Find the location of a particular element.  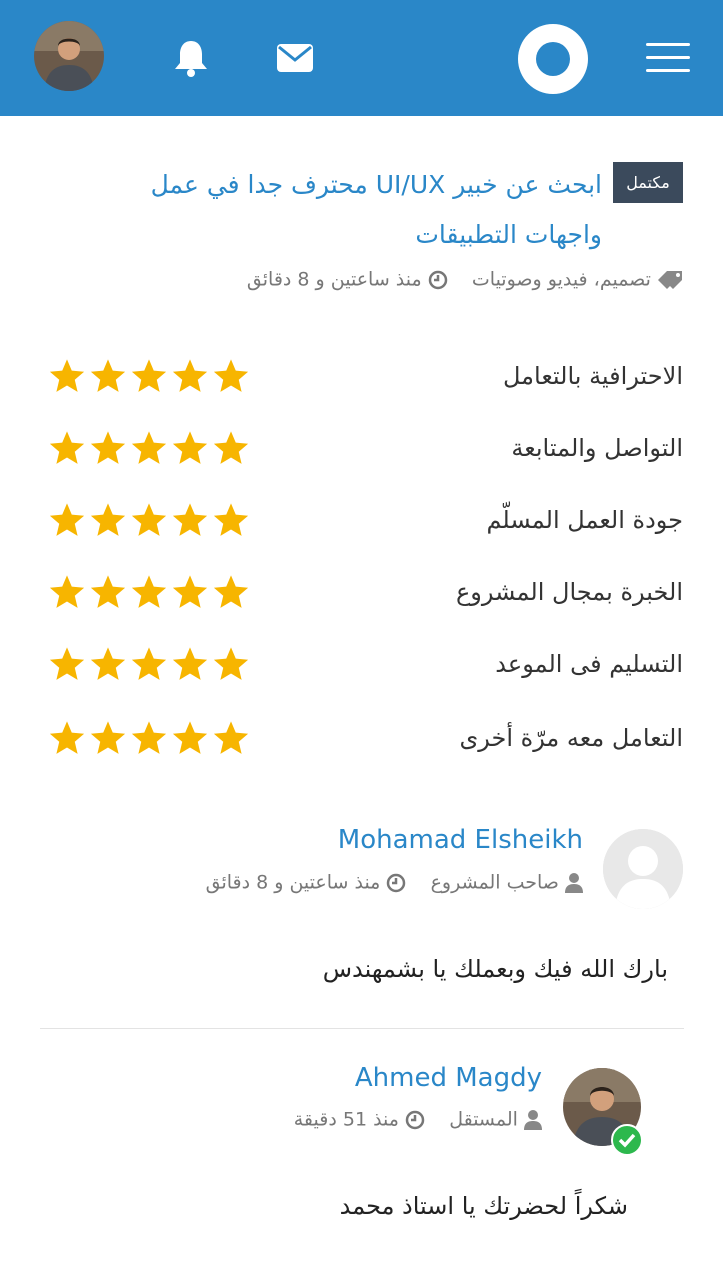

comment-meta: صاحب المشروع منذ ساعتين و 8 دقائق is located at coordinates (394, 882).